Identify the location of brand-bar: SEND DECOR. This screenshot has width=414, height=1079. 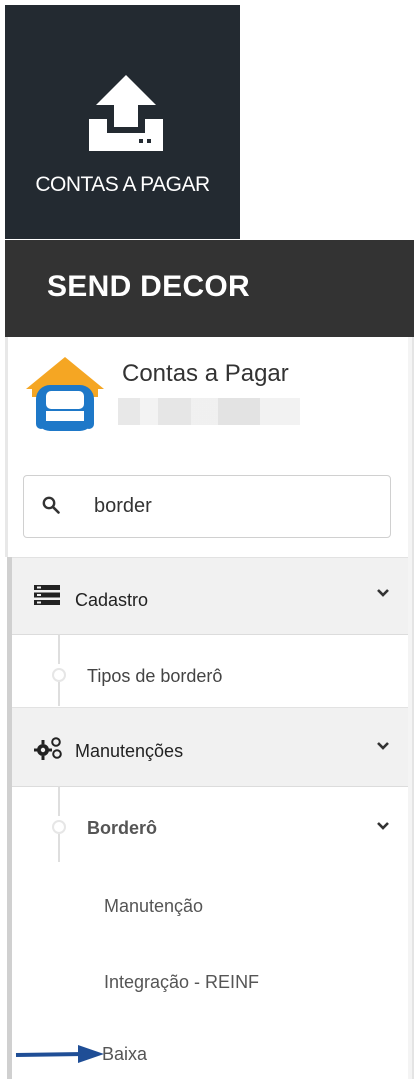
(209, 288).